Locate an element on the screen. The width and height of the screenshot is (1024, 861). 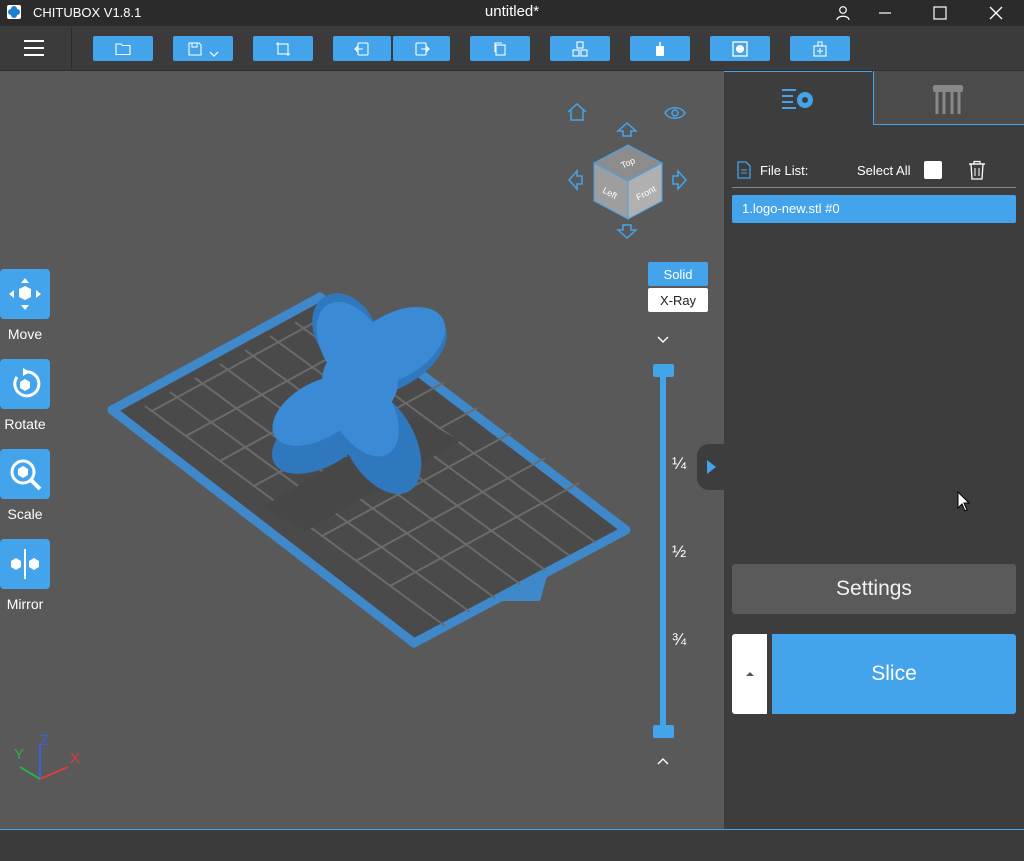
file-list-item: 1.logo-new.stl #0 is located at coordinates (874, 209).